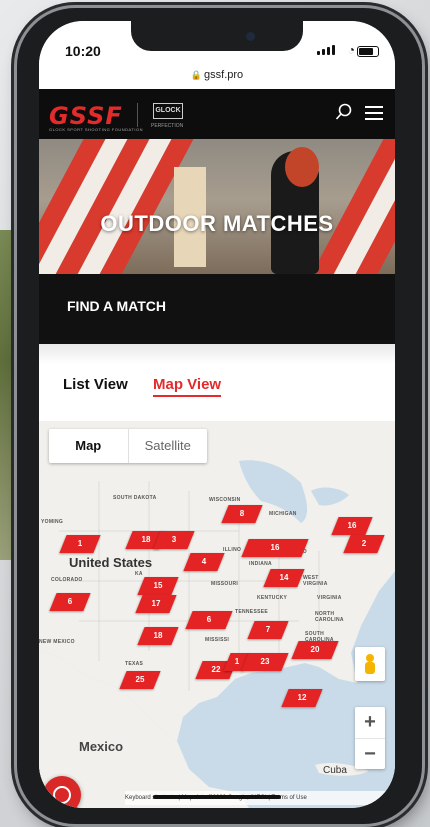  What do you see at coordinates (329, 598) in the screenshot?
I see `label-virginia: VIRGINIA` at bounding box center [329, 598].